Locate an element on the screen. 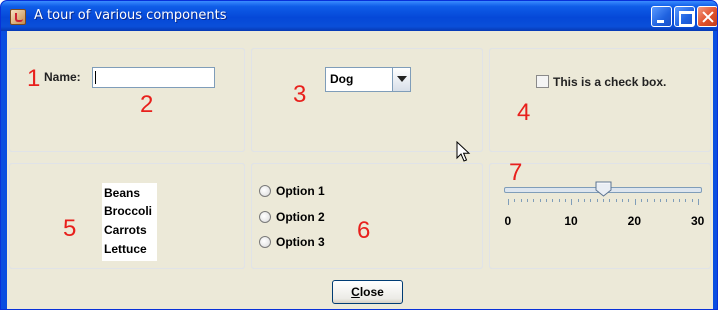 Image resolution: width=718 pixels, height=310 pixels. name-label: Name: is located at coordinates (62, 77).